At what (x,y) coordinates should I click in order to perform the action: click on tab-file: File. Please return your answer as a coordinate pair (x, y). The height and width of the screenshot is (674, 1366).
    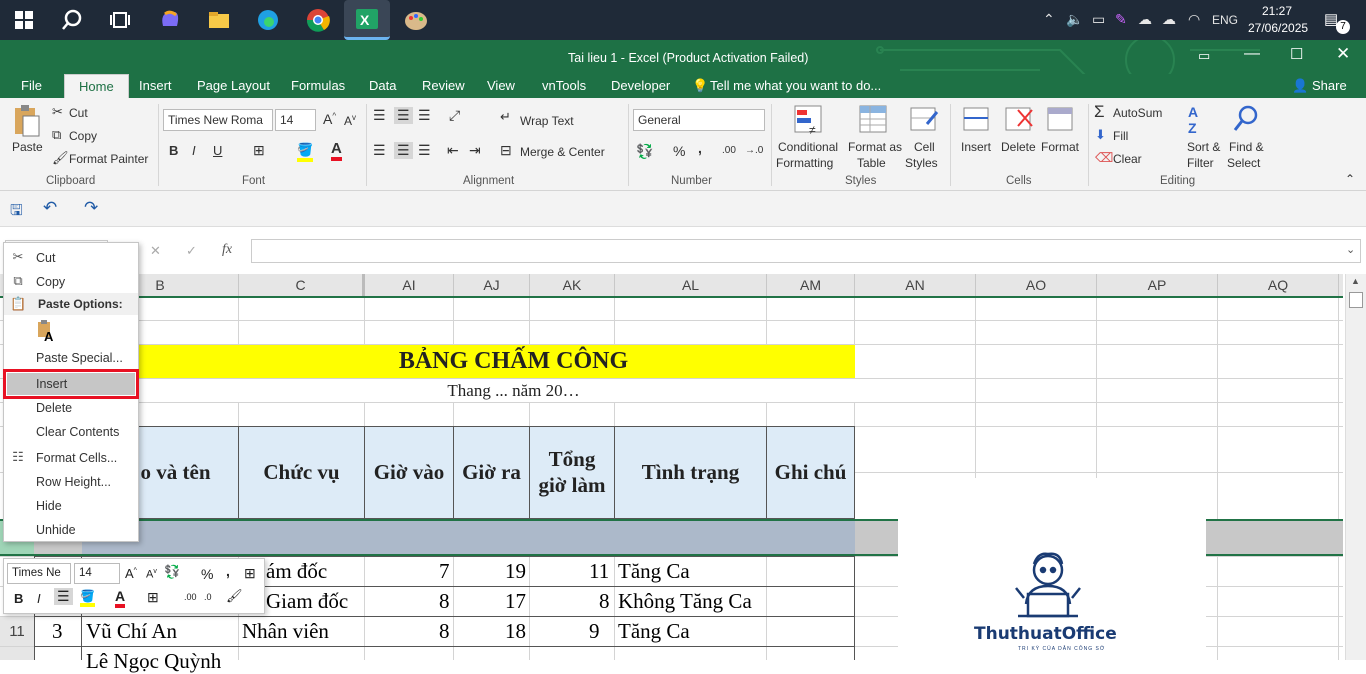
    Looking at the image, I should click on (31, 85).